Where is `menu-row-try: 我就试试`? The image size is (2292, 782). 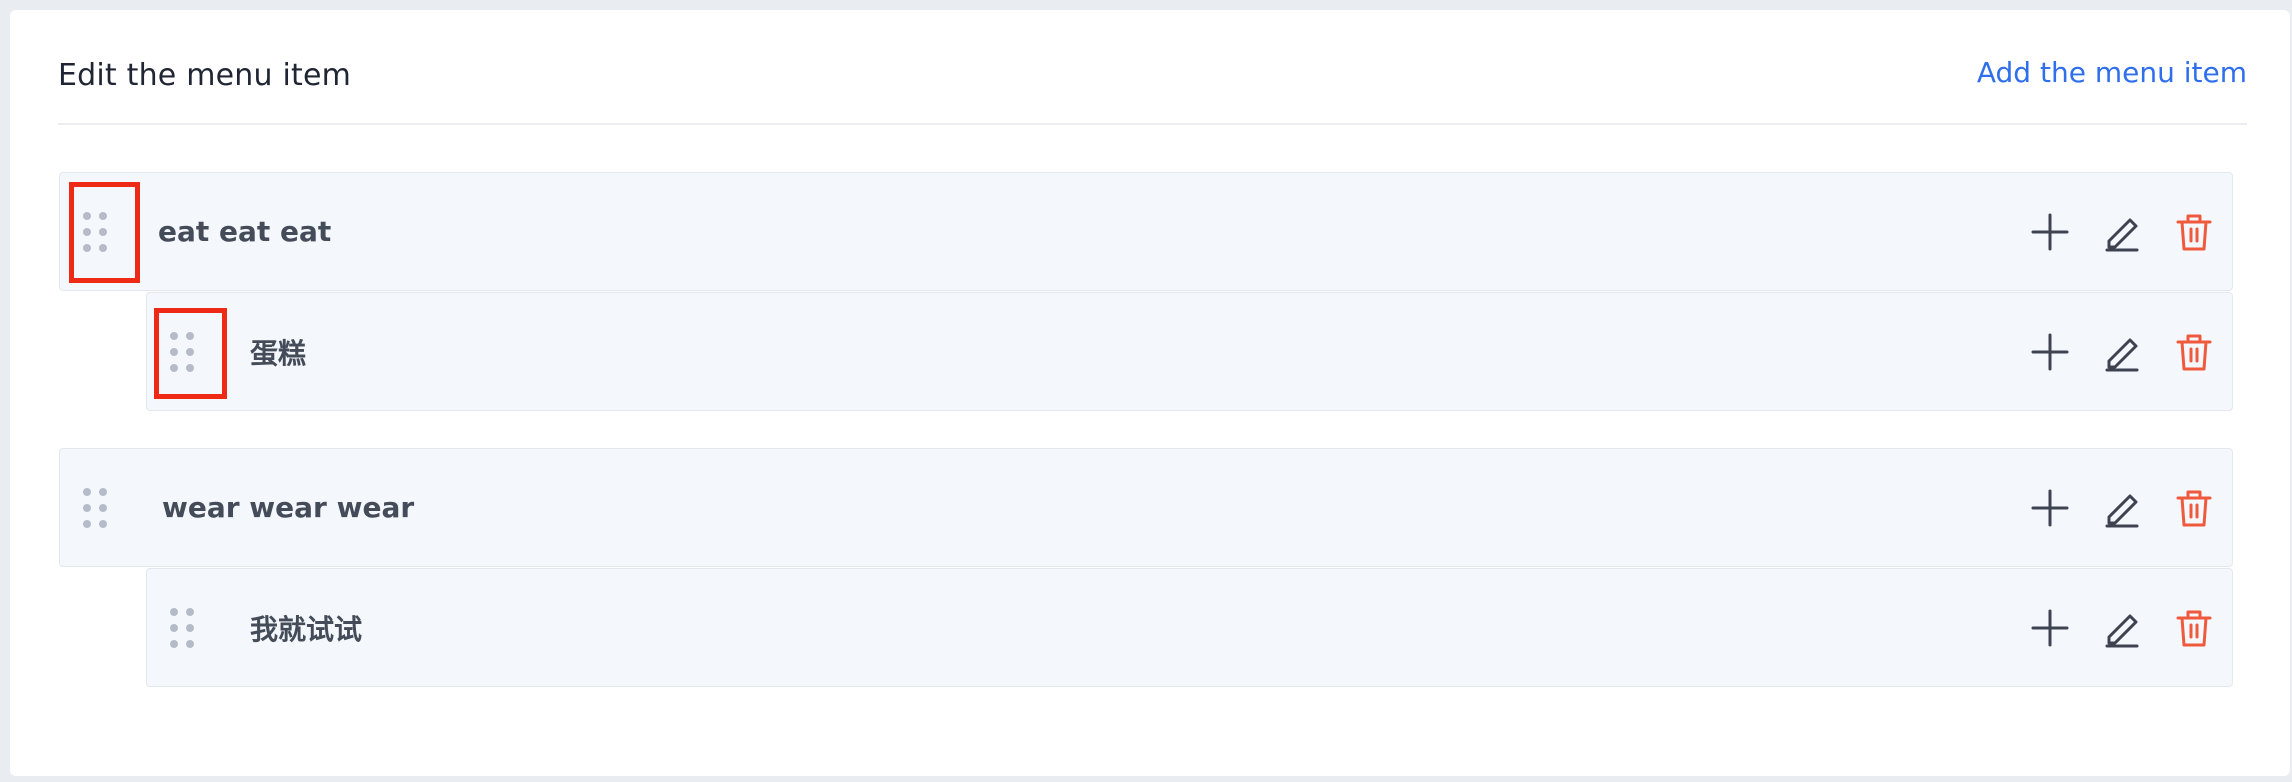
menu-row-try: 我就试试 is located at coordinates (1189, 627).